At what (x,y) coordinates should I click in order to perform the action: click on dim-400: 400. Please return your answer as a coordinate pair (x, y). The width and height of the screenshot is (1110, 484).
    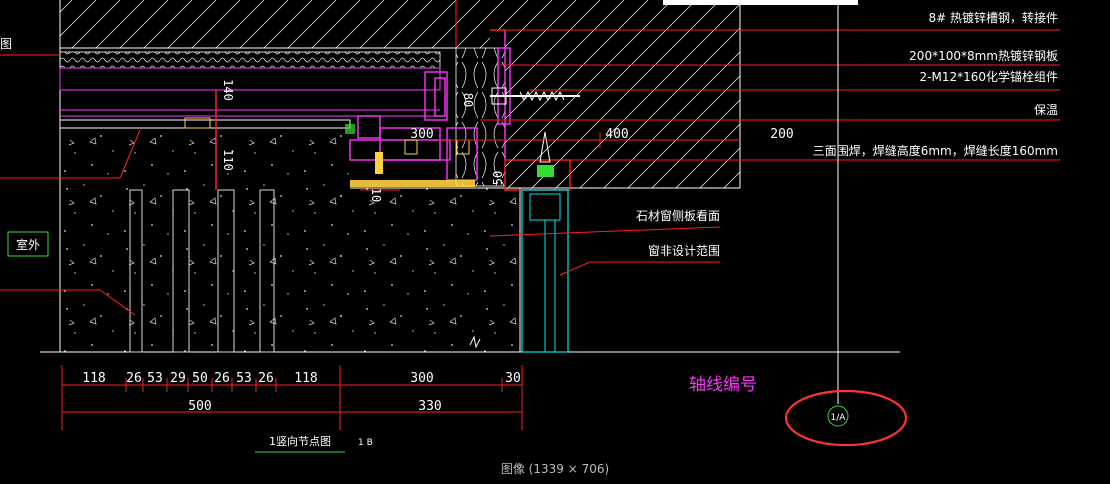
    Looking at the image, I should click on (616, 134).